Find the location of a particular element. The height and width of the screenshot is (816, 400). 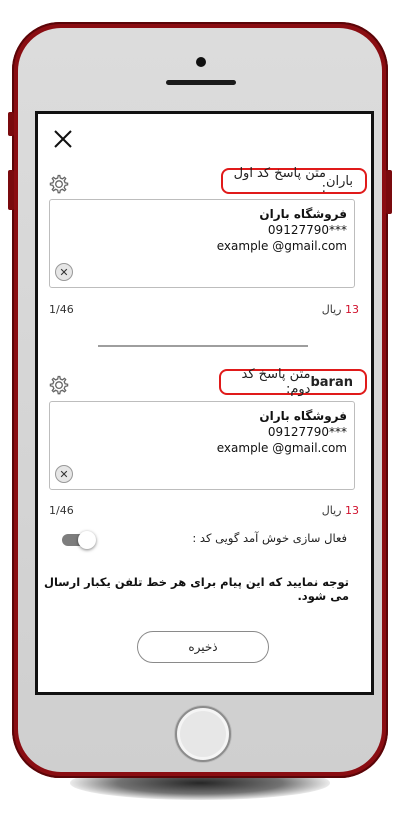

second-cost: 13 ریال is located at coordinates (340, 510).